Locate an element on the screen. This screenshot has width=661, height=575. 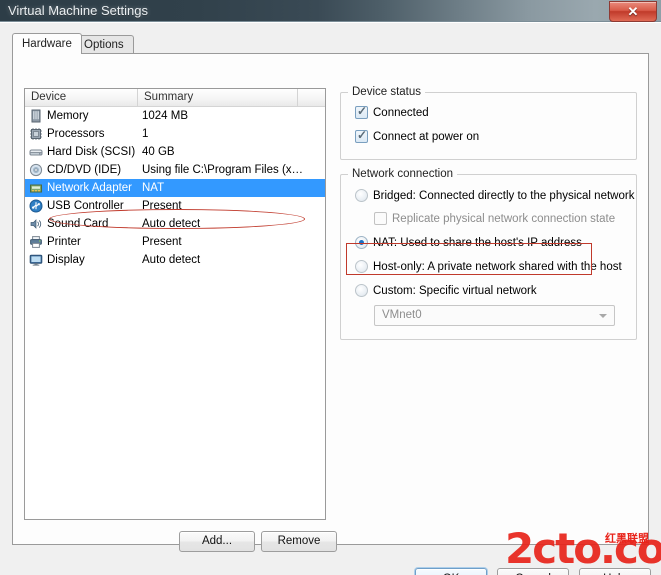
connected-checkbox: ✓ is located at coordinates (361, 111).